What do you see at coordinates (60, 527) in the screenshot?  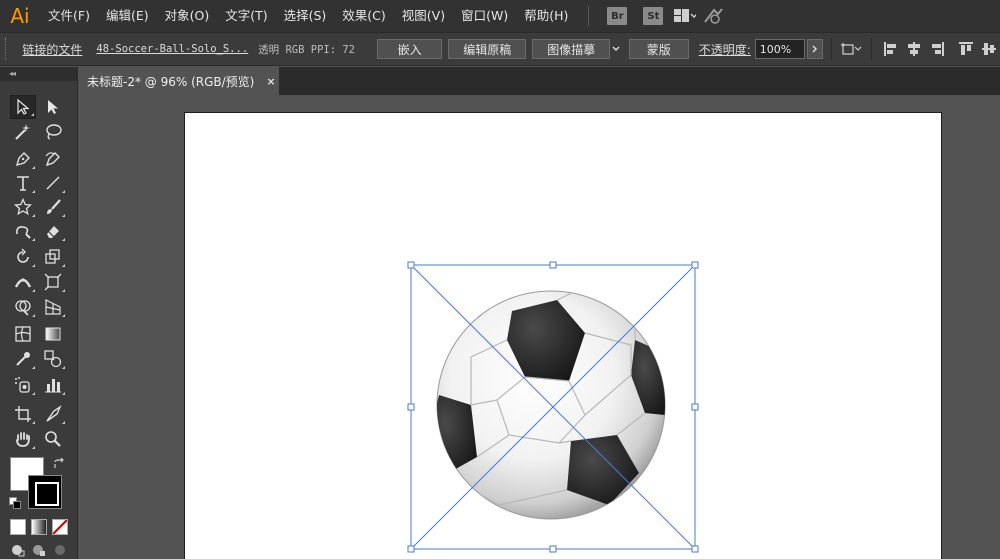 I see `none-mode-icon` at bounding box center [60, 527].